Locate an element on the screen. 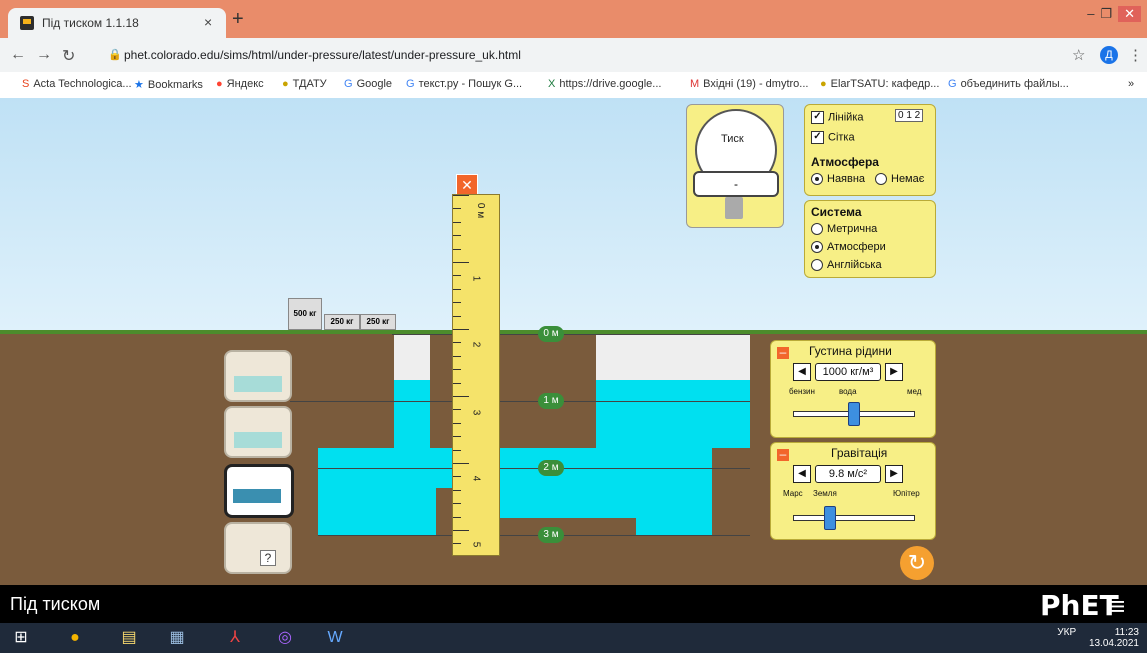 The image size is (1147, 653). sim-navigation-bar: Під тиском PhET ≡ is located at coordinates (573, 604).